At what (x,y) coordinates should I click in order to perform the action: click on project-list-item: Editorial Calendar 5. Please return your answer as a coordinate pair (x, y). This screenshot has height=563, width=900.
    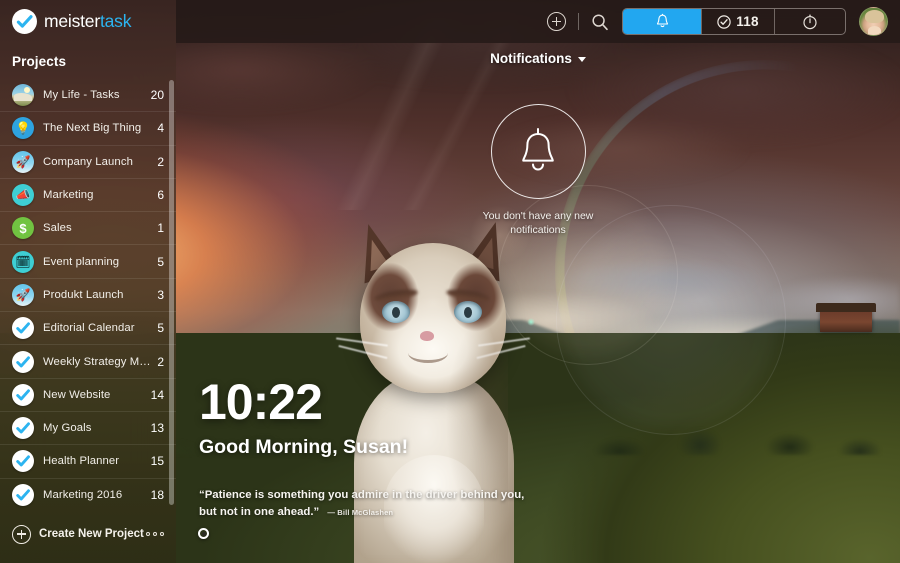
    Looking at the image, I should click on (88, 327).